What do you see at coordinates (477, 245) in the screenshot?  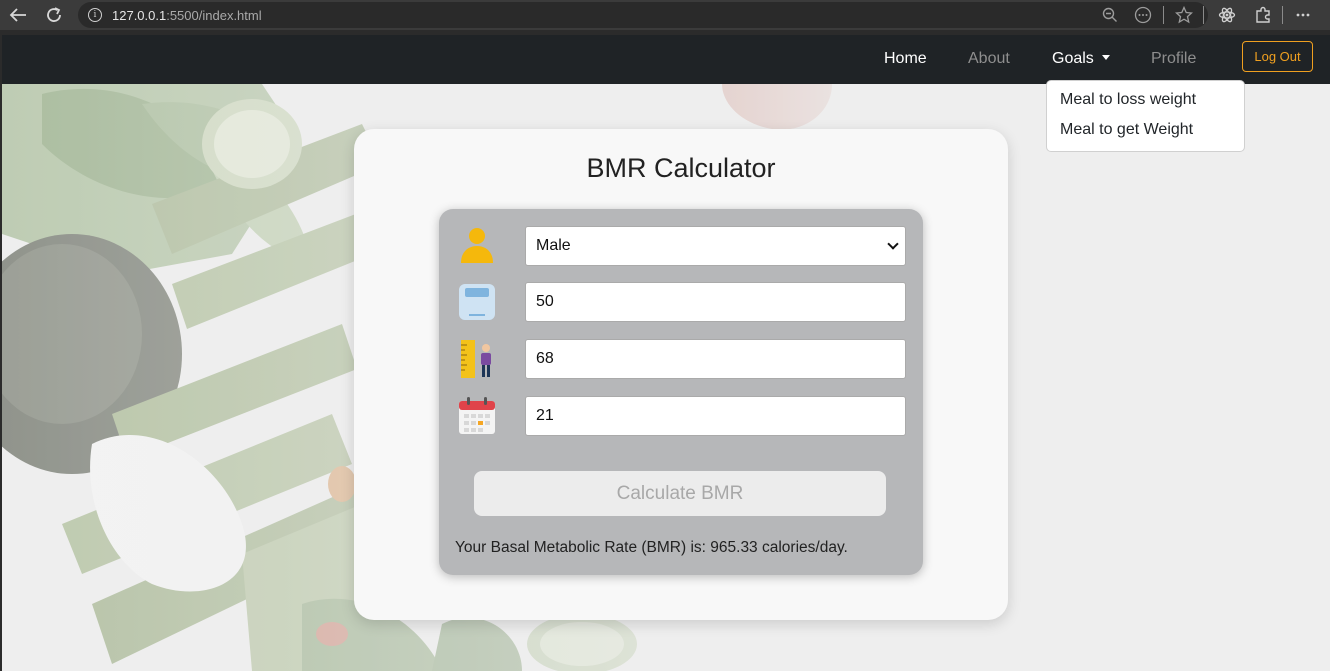 I see `person-icon` at bounding box center [477, 245].